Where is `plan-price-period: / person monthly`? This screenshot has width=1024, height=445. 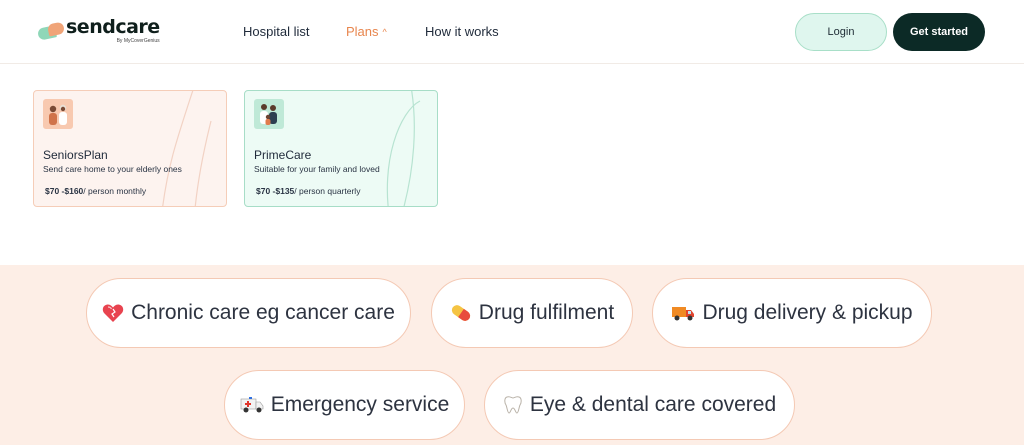
plan-price-period: / person monthly is located at coordinates (115, 191).